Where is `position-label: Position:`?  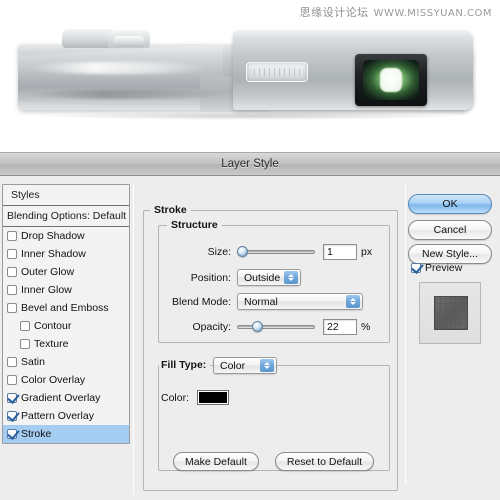
position-label: Position: is located at coordinates (210, 277).